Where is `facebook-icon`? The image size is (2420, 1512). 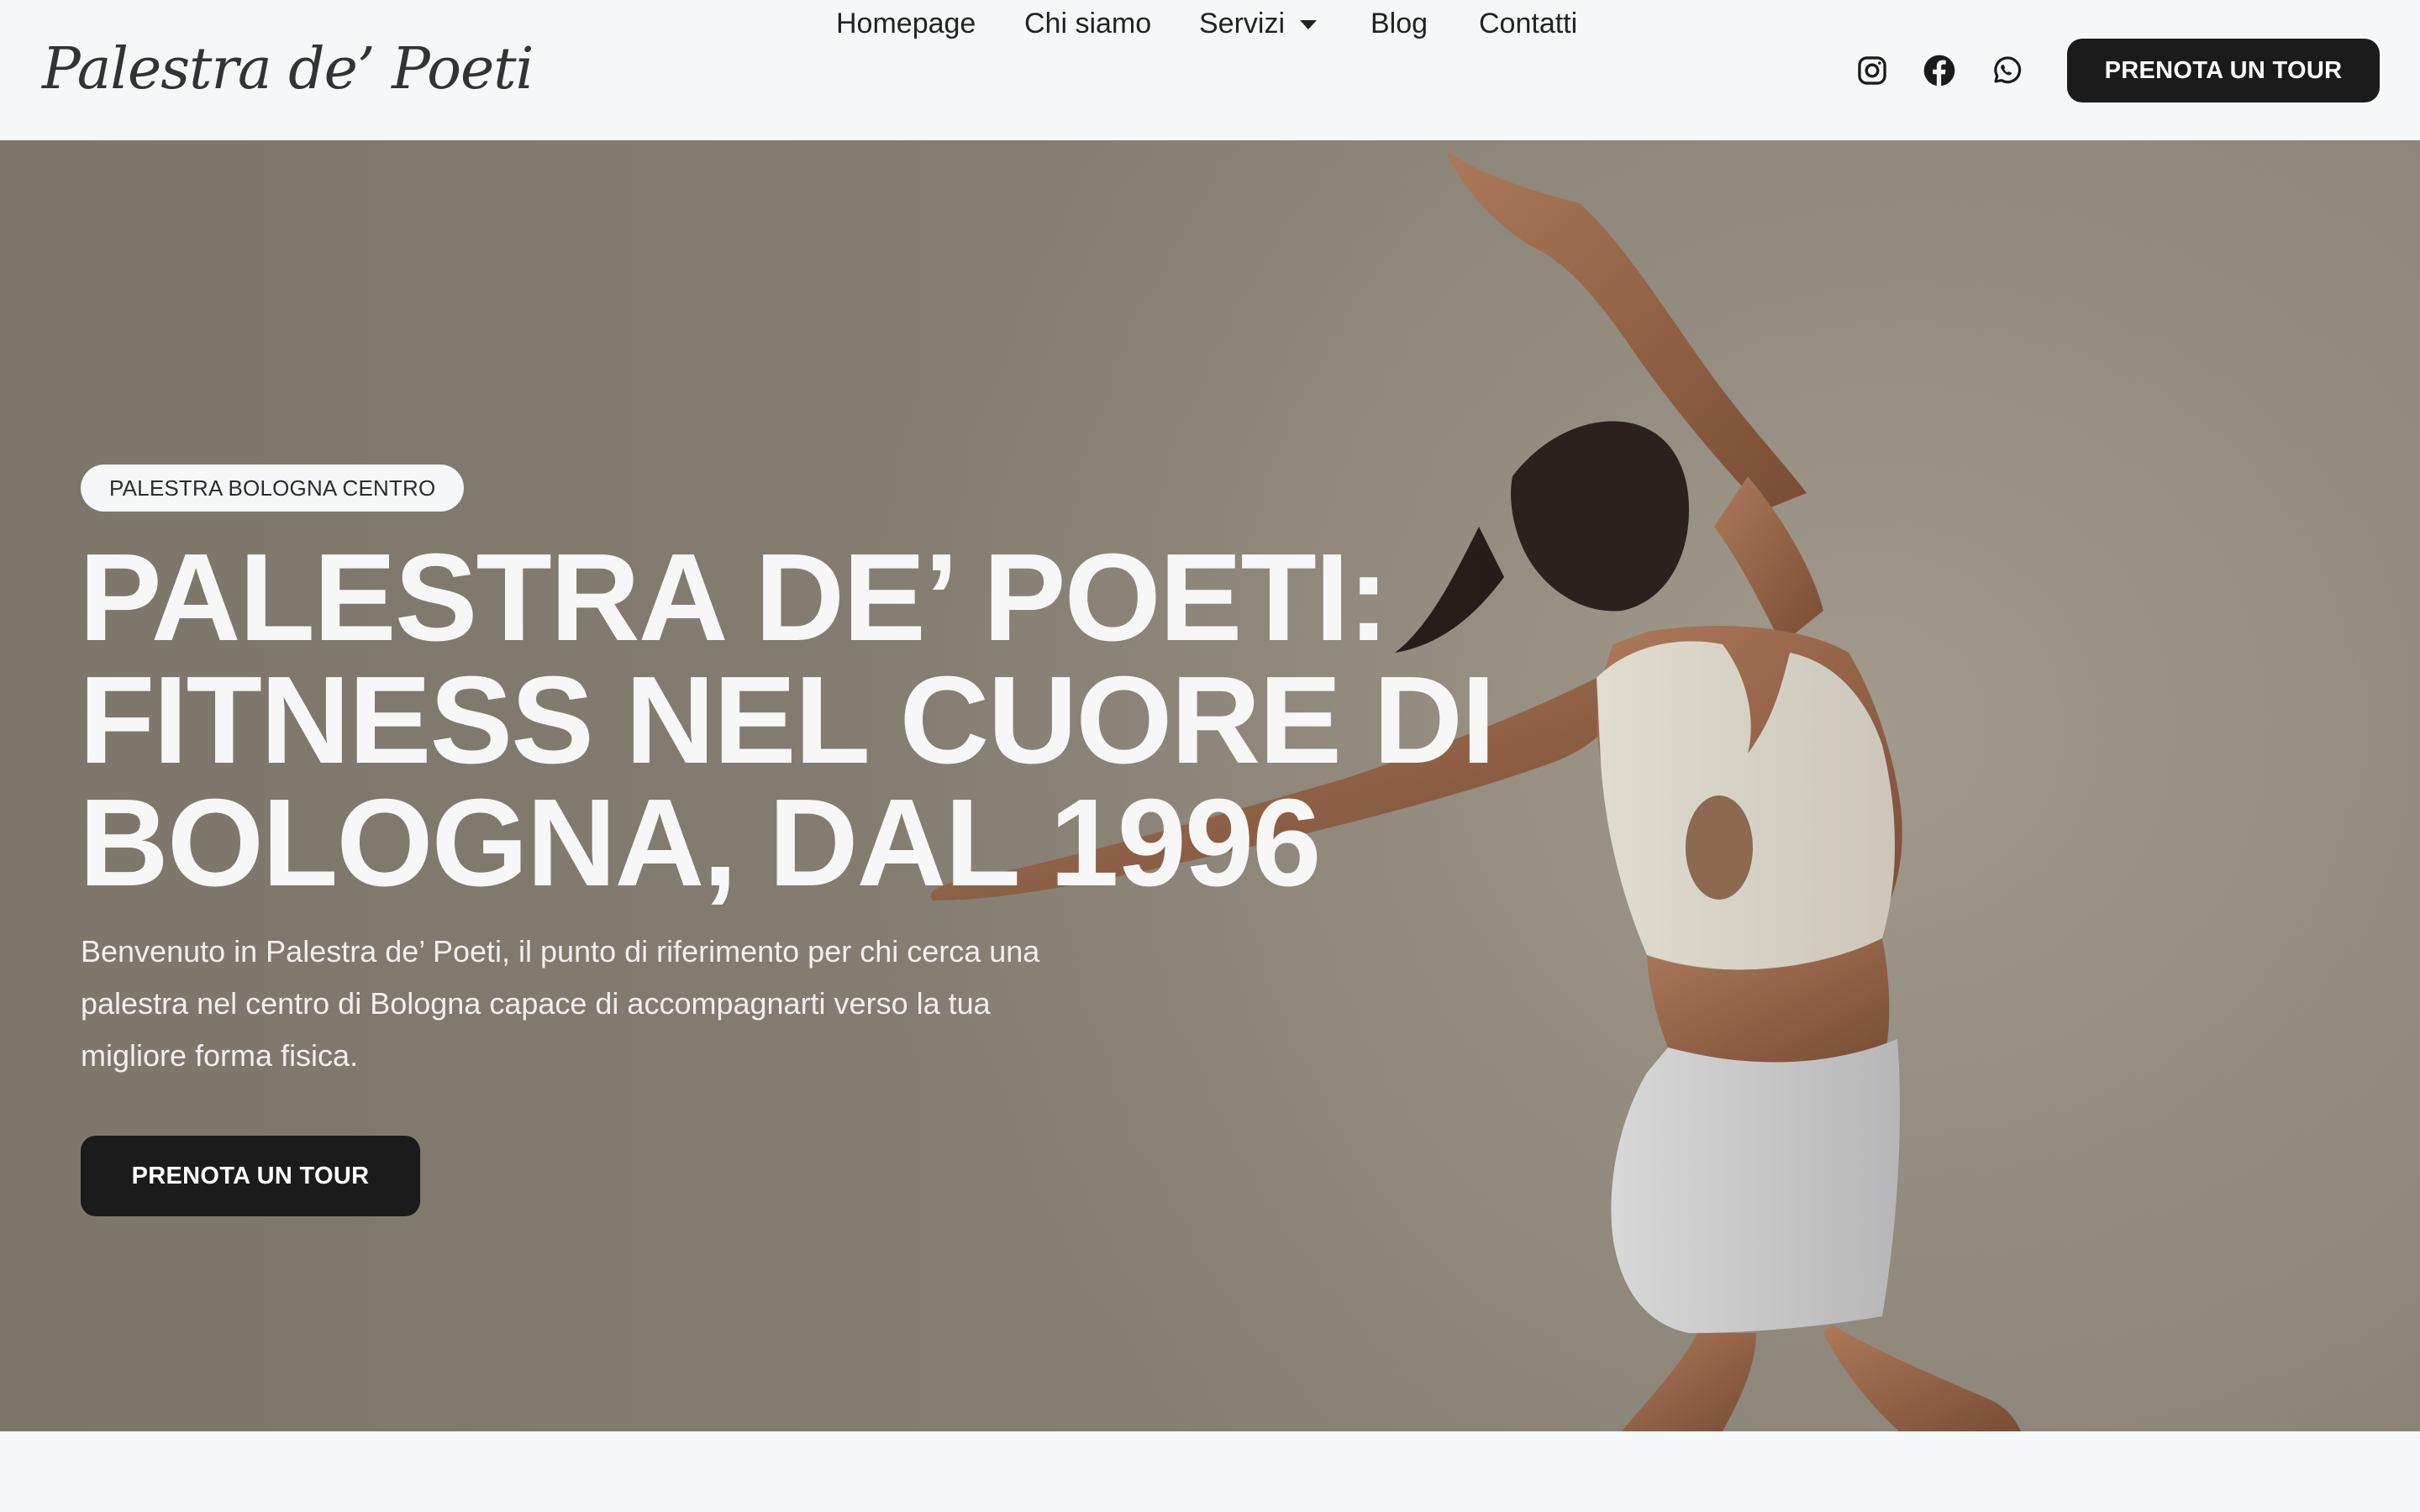
facebook-icon is located at coordinates (1939, 70).